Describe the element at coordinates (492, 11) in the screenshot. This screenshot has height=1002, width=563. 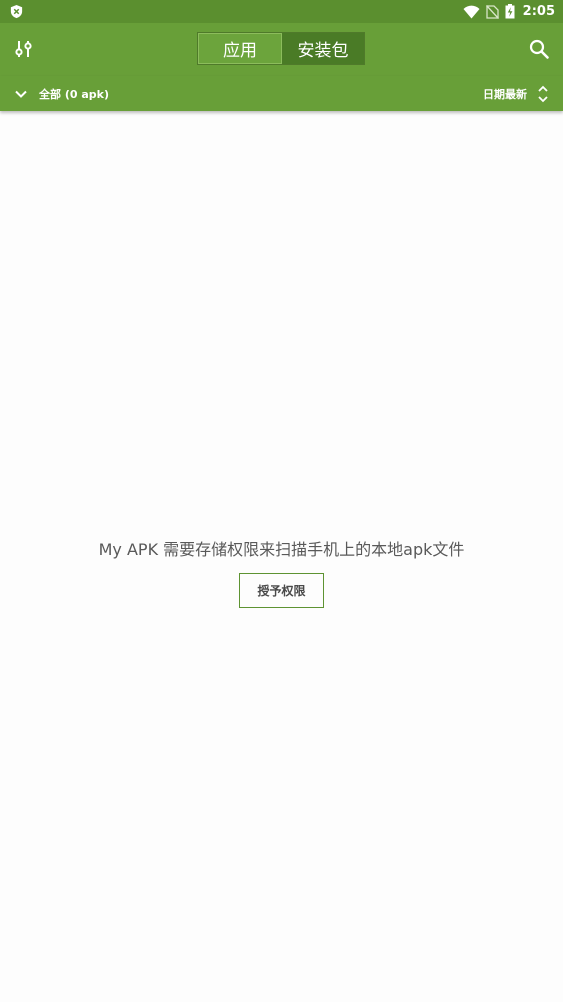
I see `no-sim-icon` at that location.